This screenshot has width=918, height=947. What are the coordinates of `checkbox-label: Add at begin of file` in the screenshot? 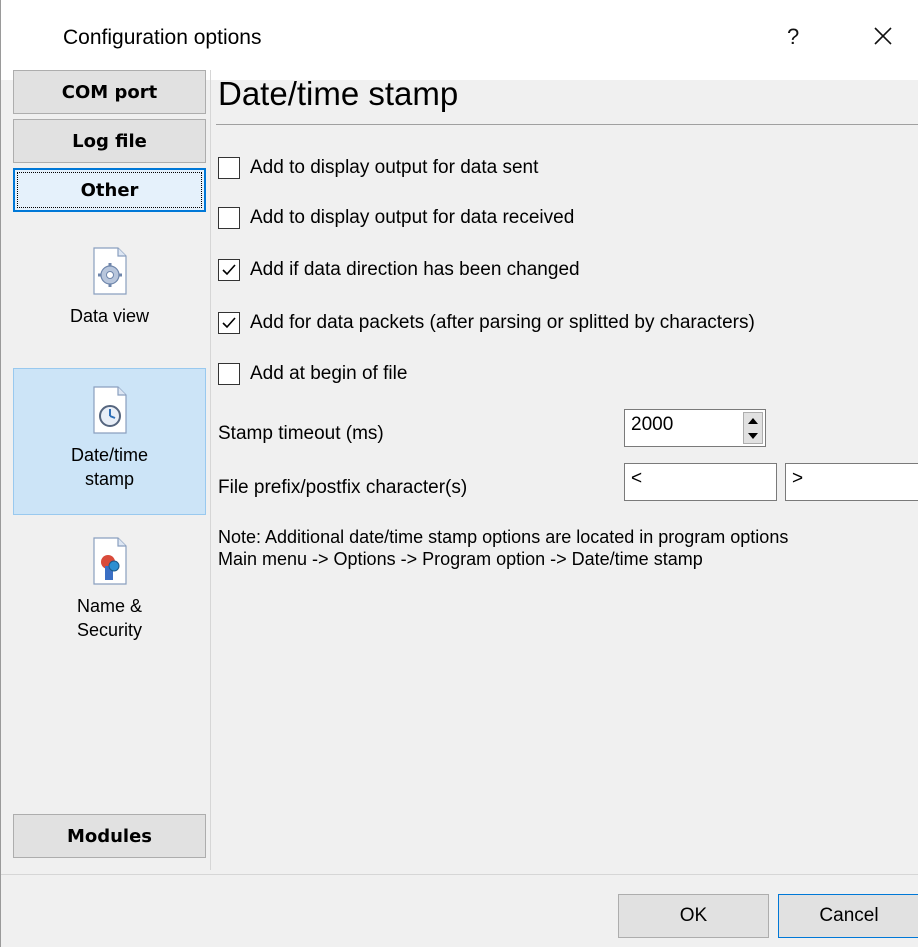 It's located at (329, 373).